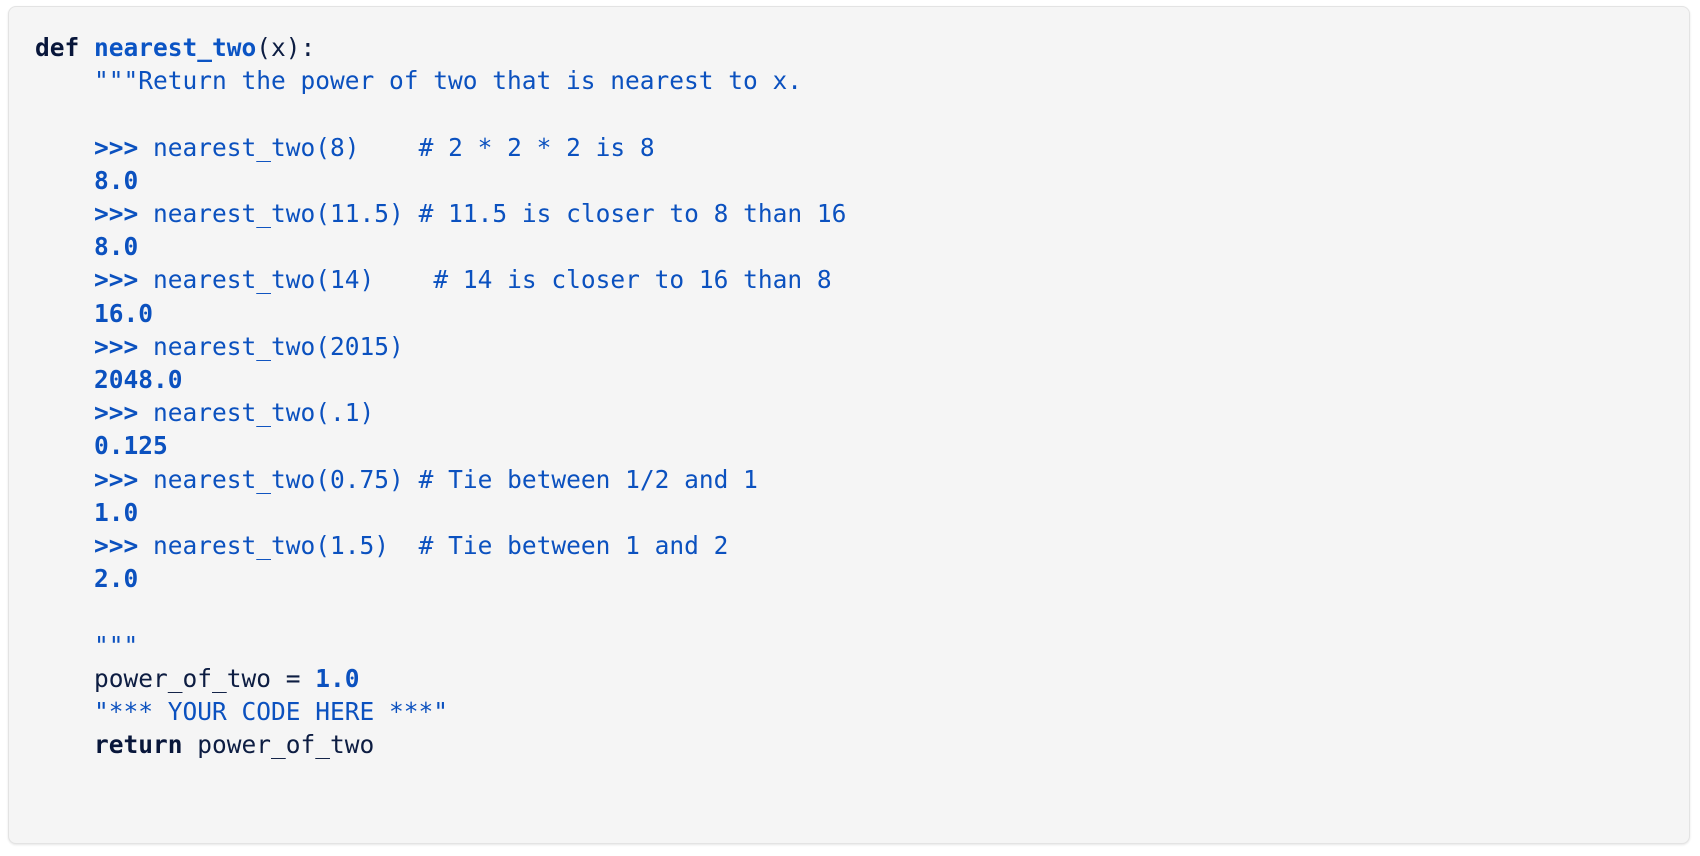 This screenshot has height=856, width=1700. What do you see at coordinates (175, 47) in the screenshot?
I see `function-name: nearest_two` at bounding box center [175, 47].